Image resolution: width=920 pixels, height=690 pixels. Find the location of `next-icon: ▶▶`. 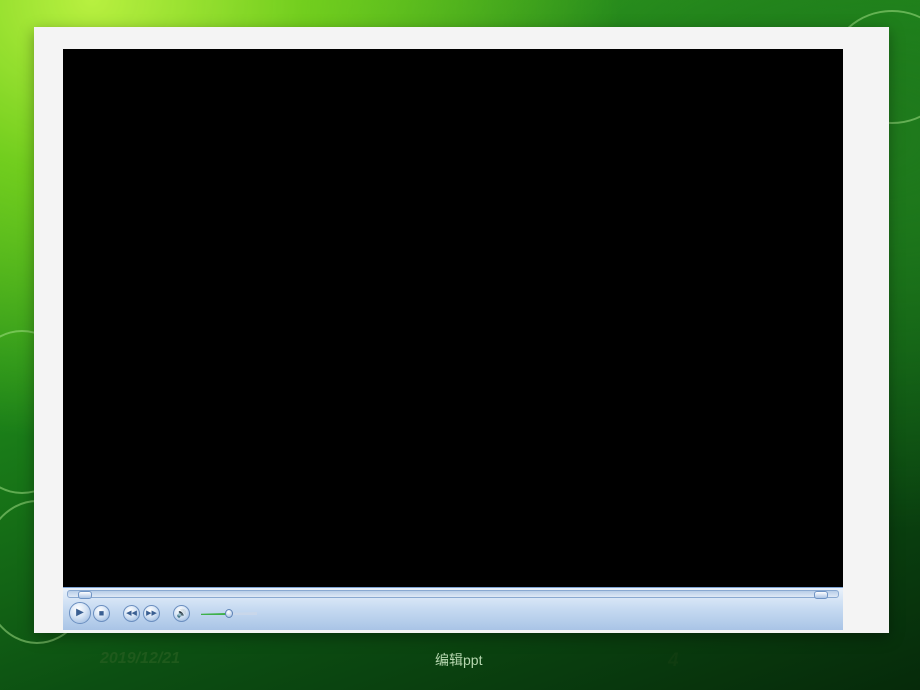

next-icon: ▶▶ is located at coordinates (151, 613).